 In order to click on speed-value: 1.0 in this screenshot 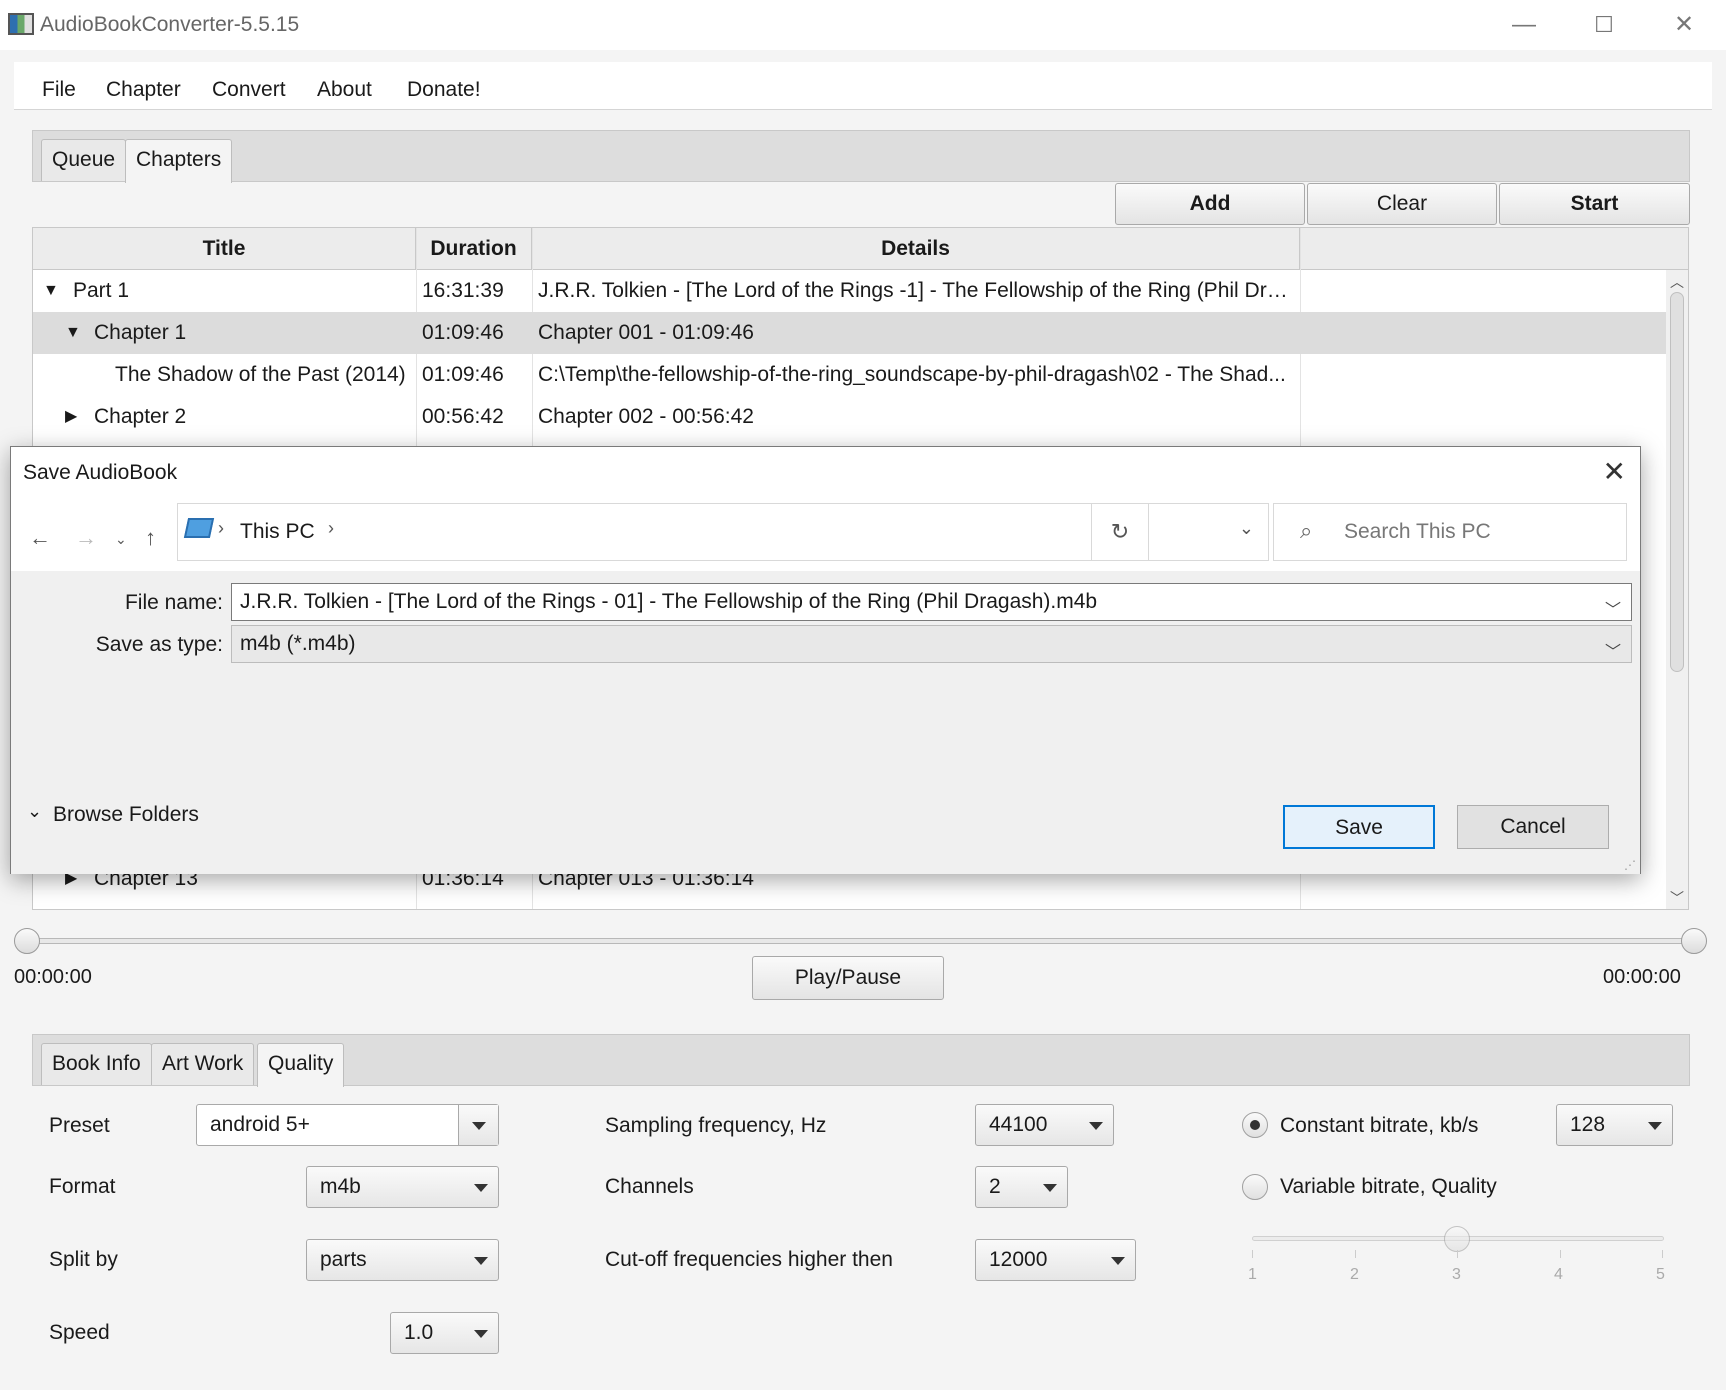, I will do `click(418, 1332)`.